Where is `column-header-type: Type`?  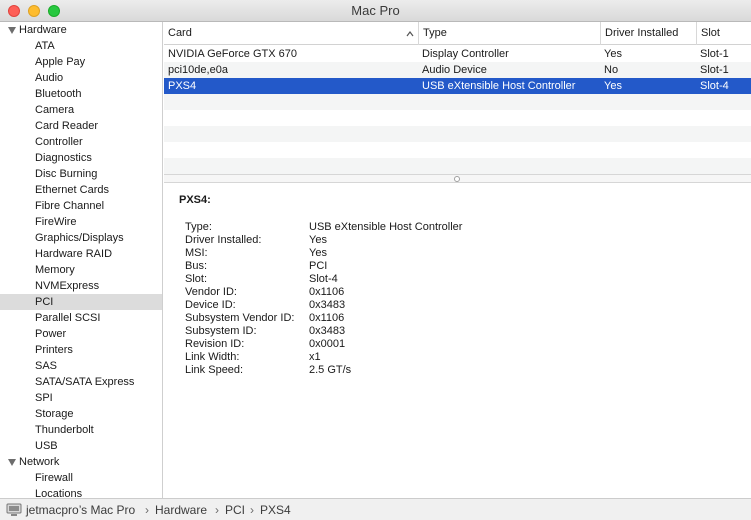 column-header-type: Type is located at coordinates (509, 33).